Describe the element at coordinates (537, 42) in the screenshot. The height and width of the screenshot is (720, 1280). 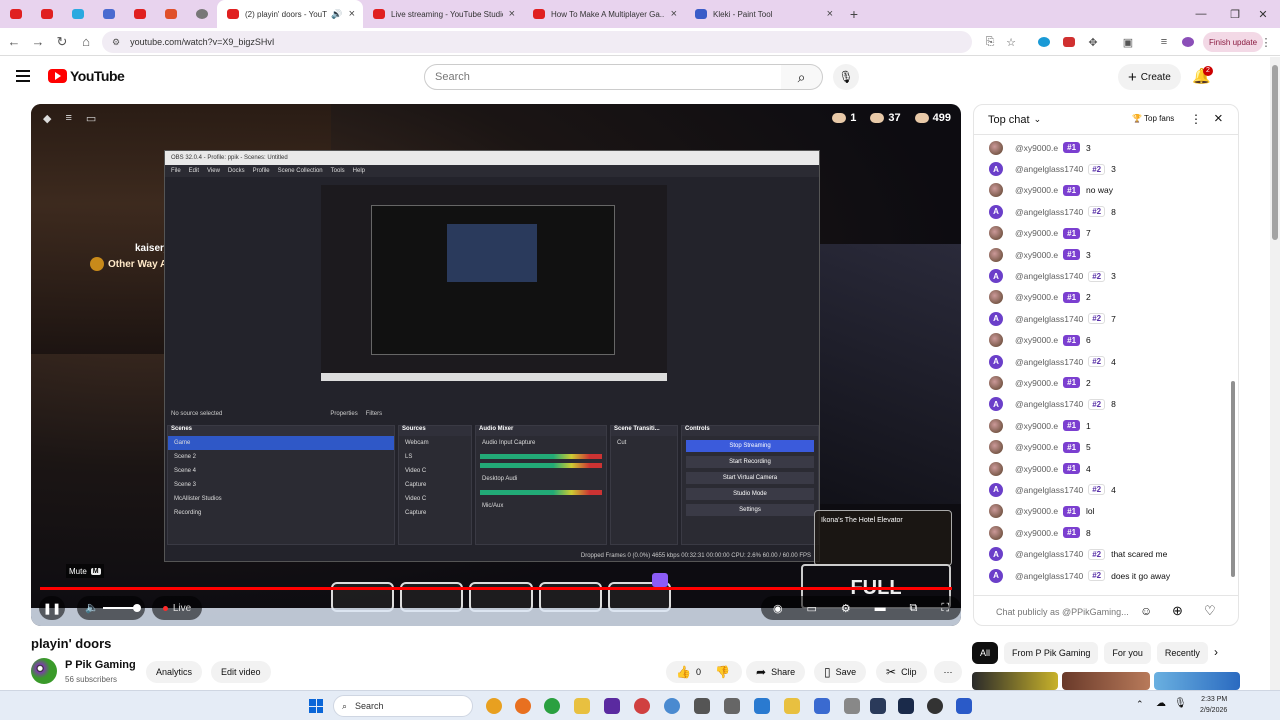
I see `address-bar: ⚙ youtube.com/watch?v=X9_bigzSHvI` at that location.